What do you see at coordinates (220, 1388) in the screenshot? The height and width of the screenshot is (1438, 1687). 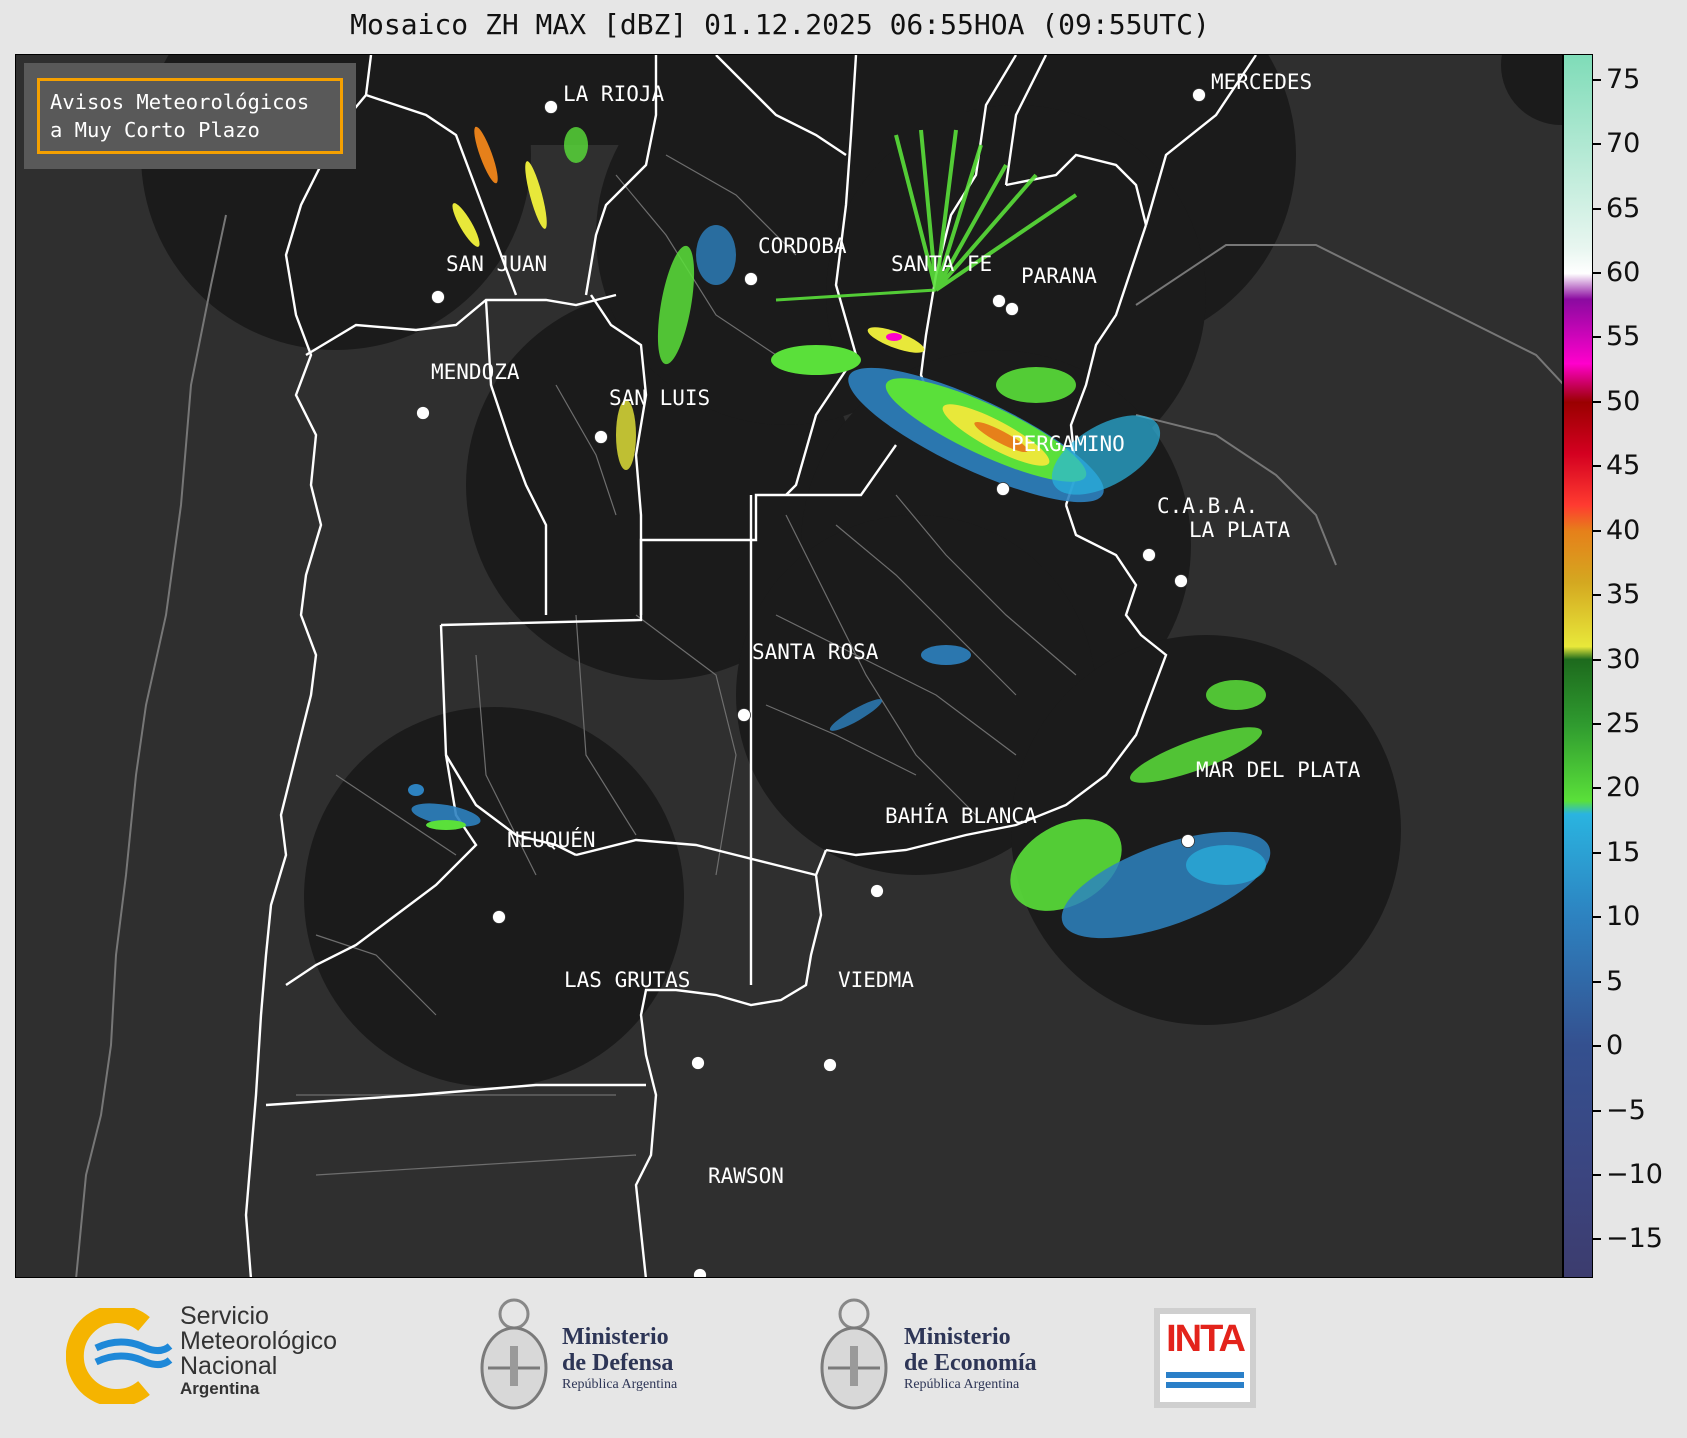 I see `smn-line4: Argentina` at bounding box center [220, 1388].